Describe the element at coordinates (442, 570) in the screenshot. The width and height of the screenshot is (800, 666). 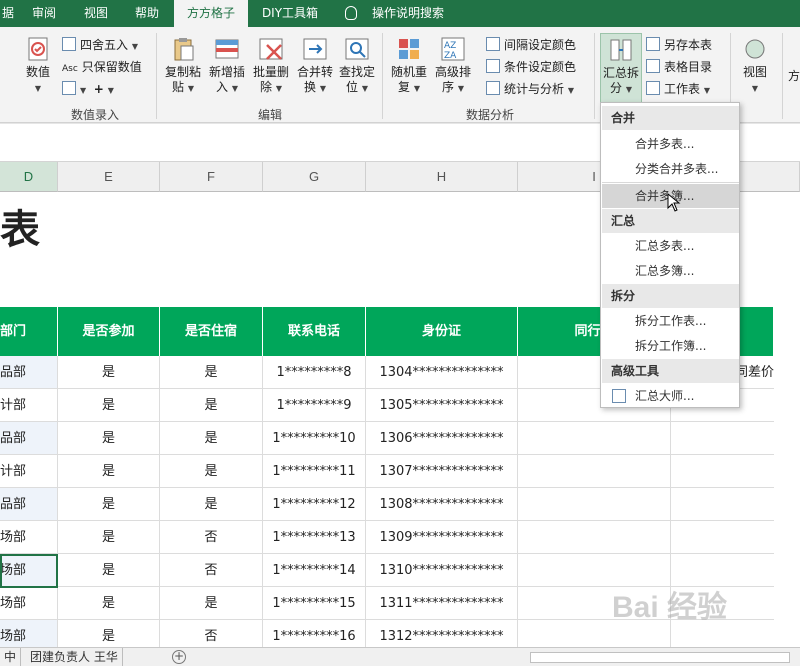
I see `table-cell: 1310**************` at that location.